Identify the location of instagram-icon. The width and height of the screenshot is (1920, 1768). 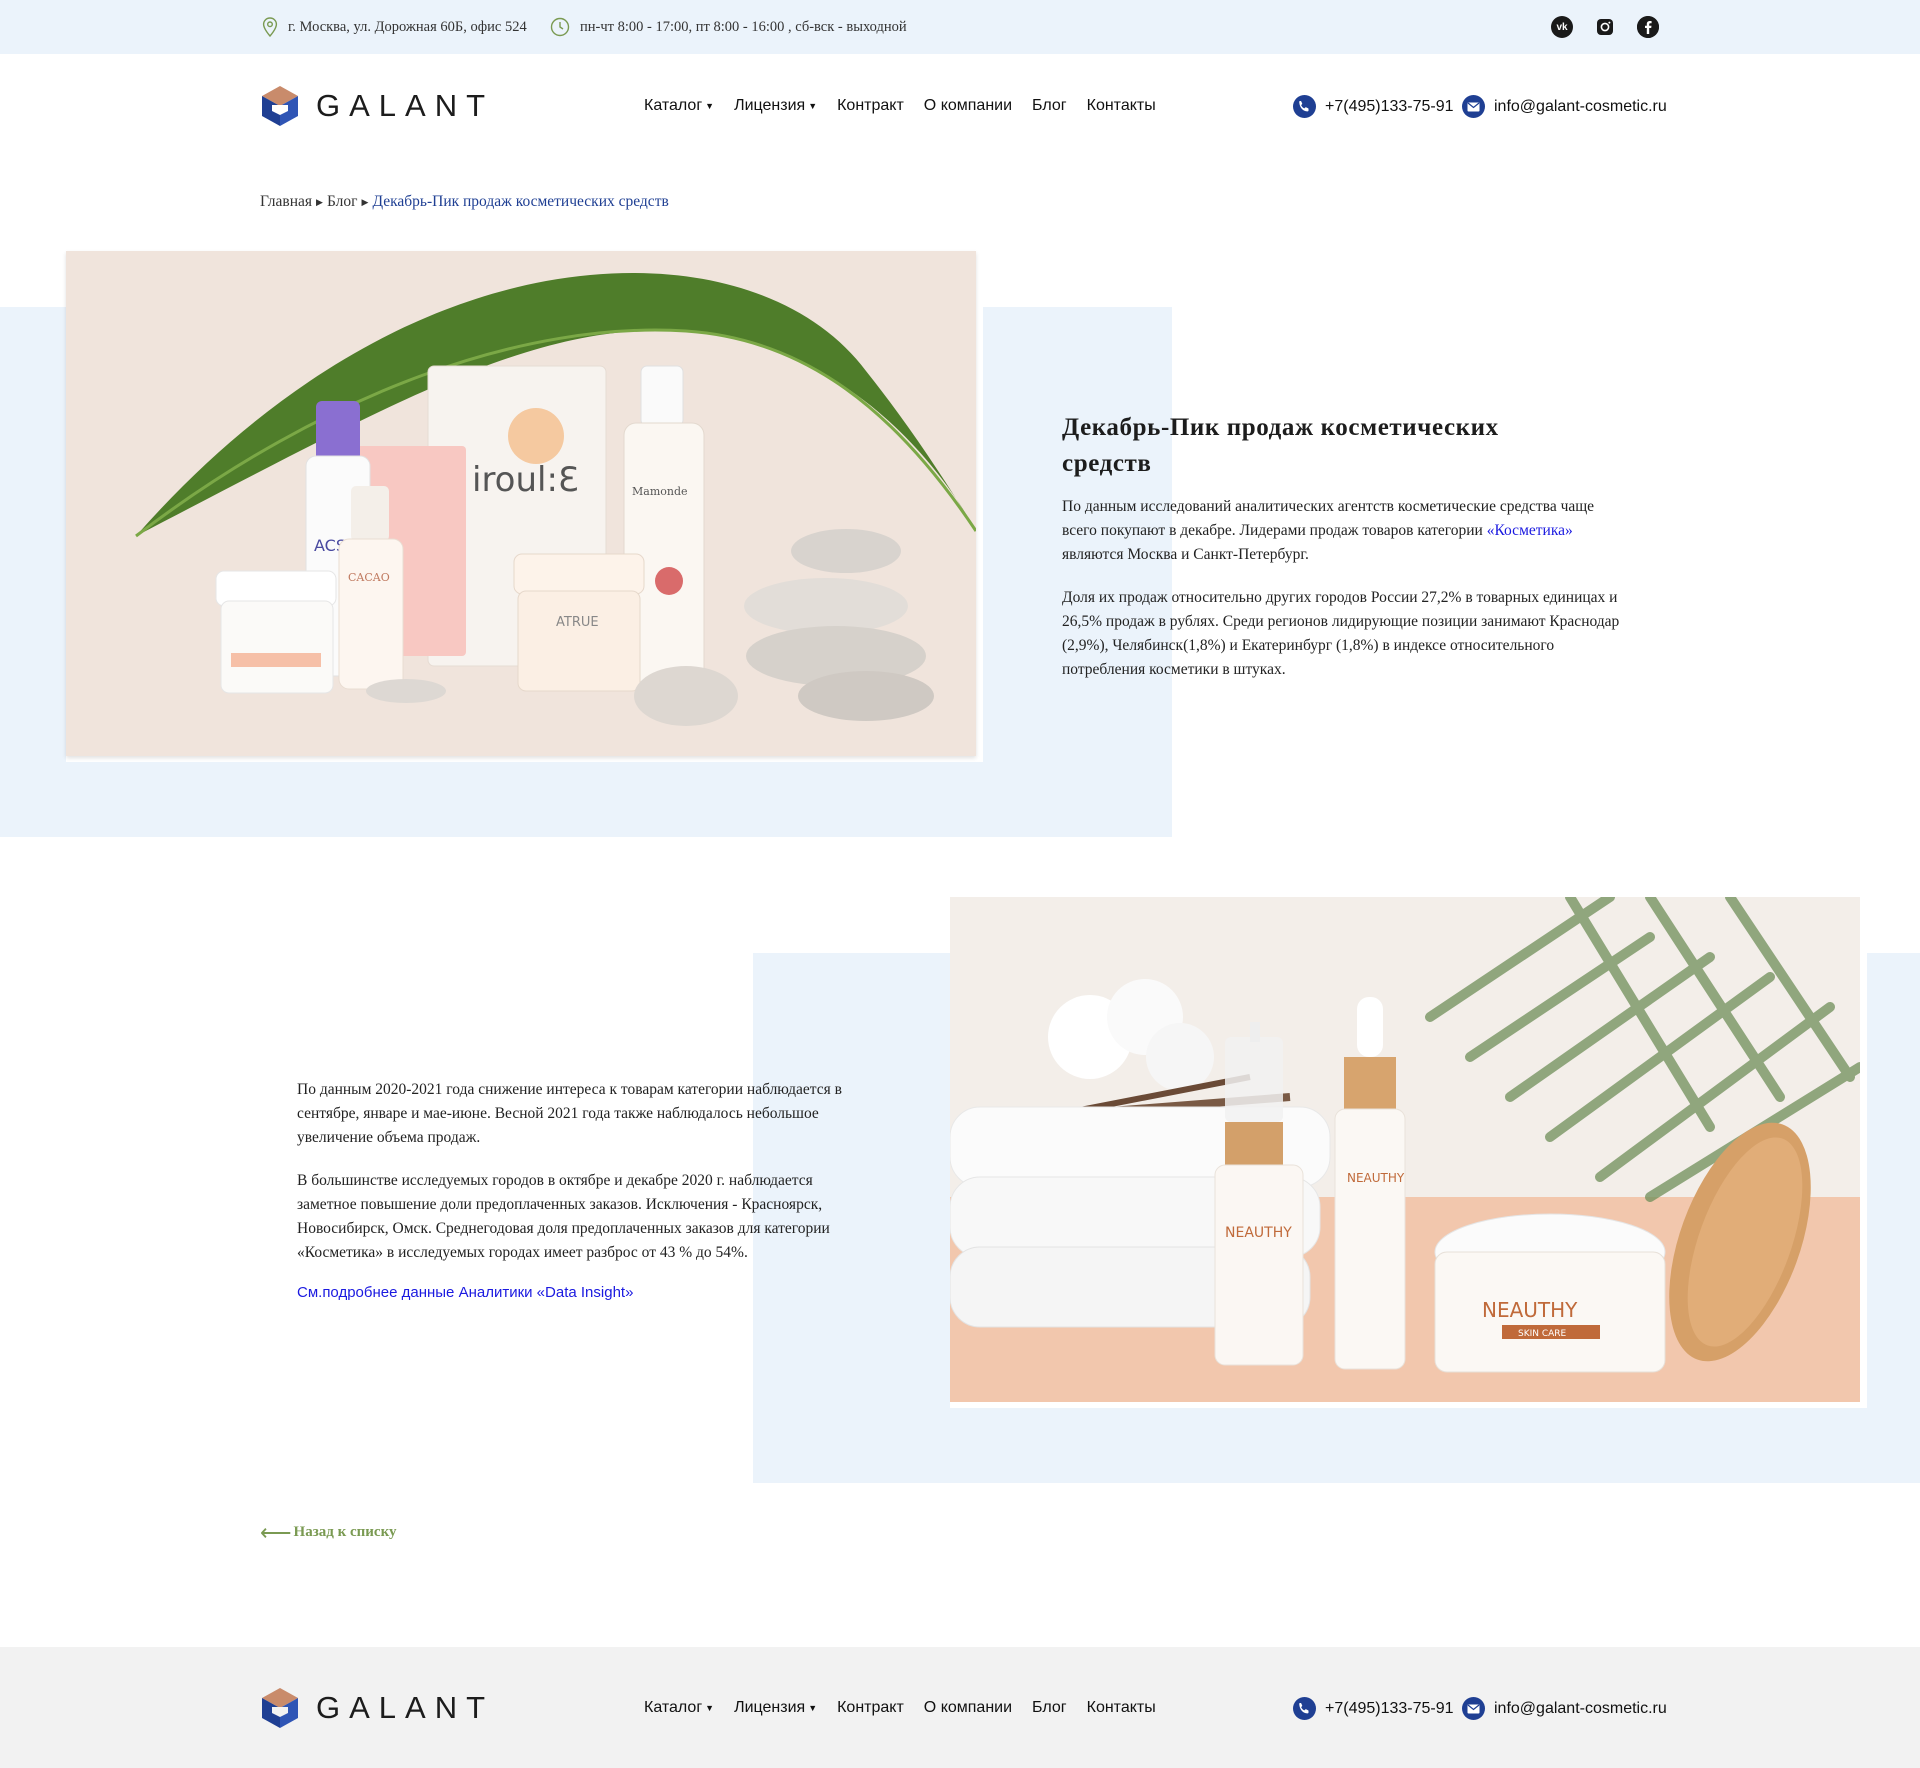
(1605, 27).